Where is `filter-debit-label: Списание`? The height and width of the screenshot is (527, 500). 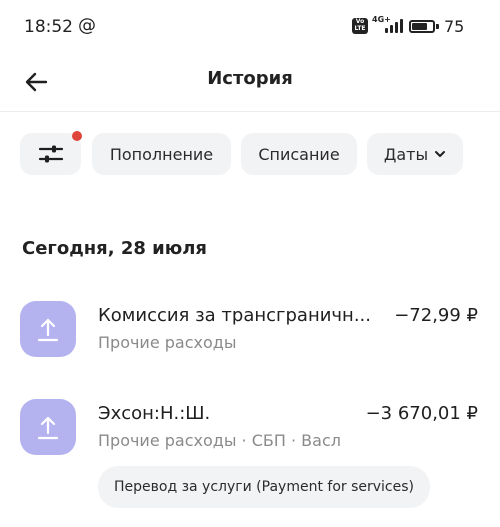 filter-debit-label: Списание is located at coordinates (299, 154).